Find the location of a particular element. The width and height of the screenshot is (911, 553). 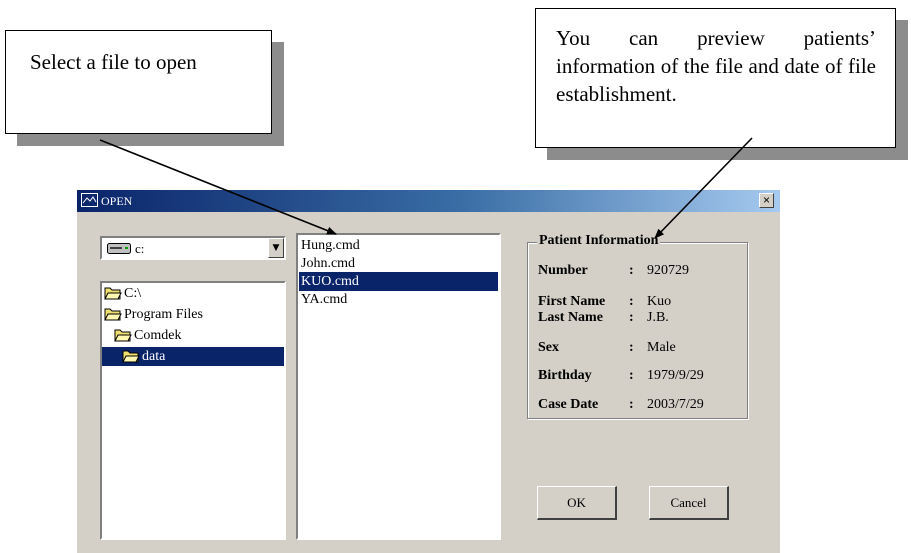

folder-label: data is located at coordinates (154, 356).